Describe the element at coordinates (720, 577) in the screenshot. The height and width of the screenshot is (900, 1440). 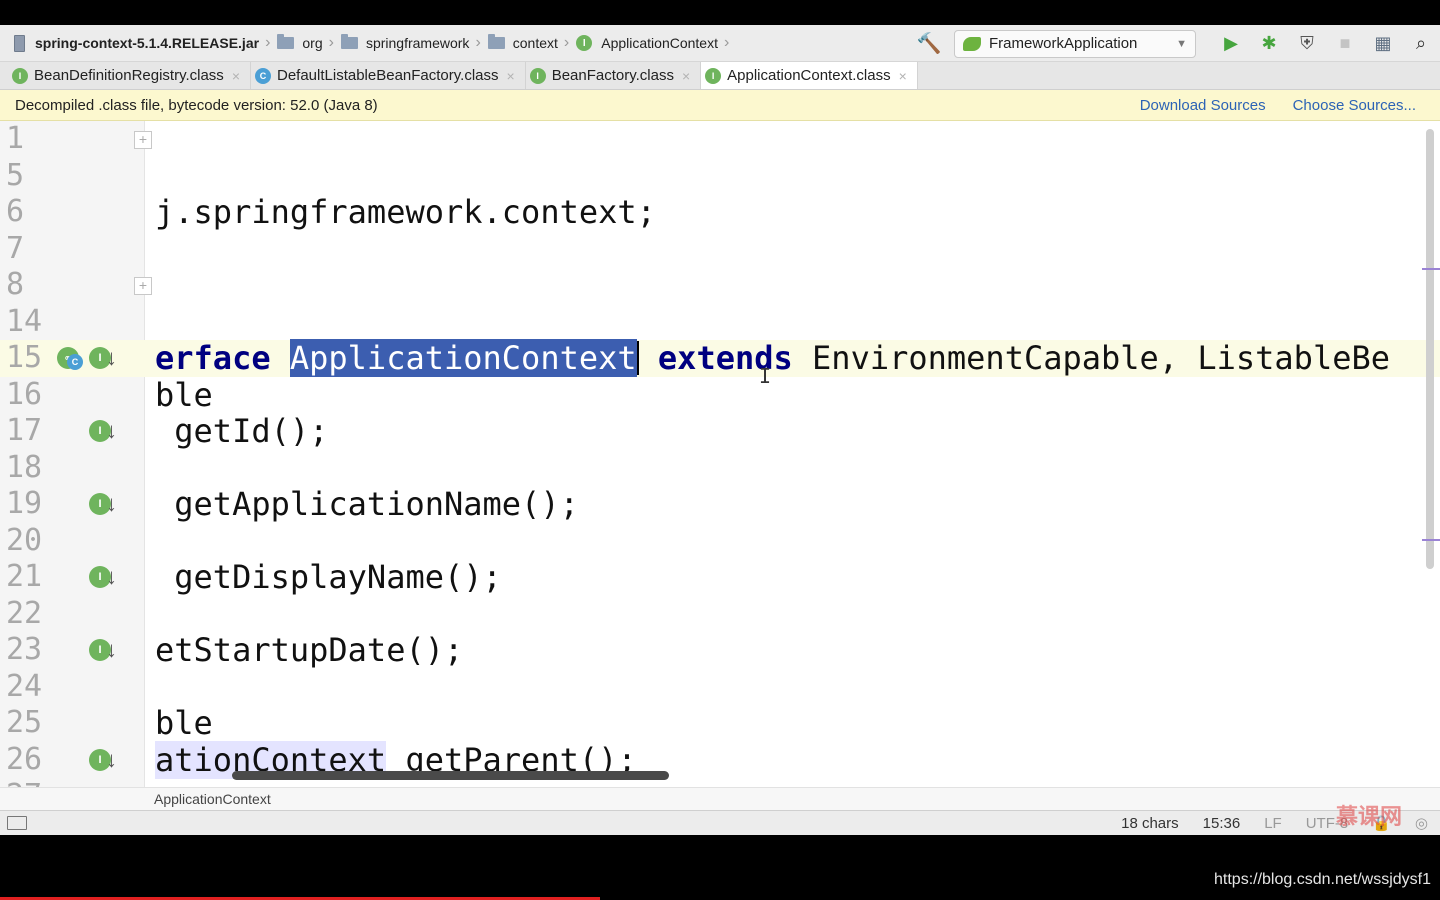
I see `code-line: 21 I ↓ getDisplayName();` at that location.